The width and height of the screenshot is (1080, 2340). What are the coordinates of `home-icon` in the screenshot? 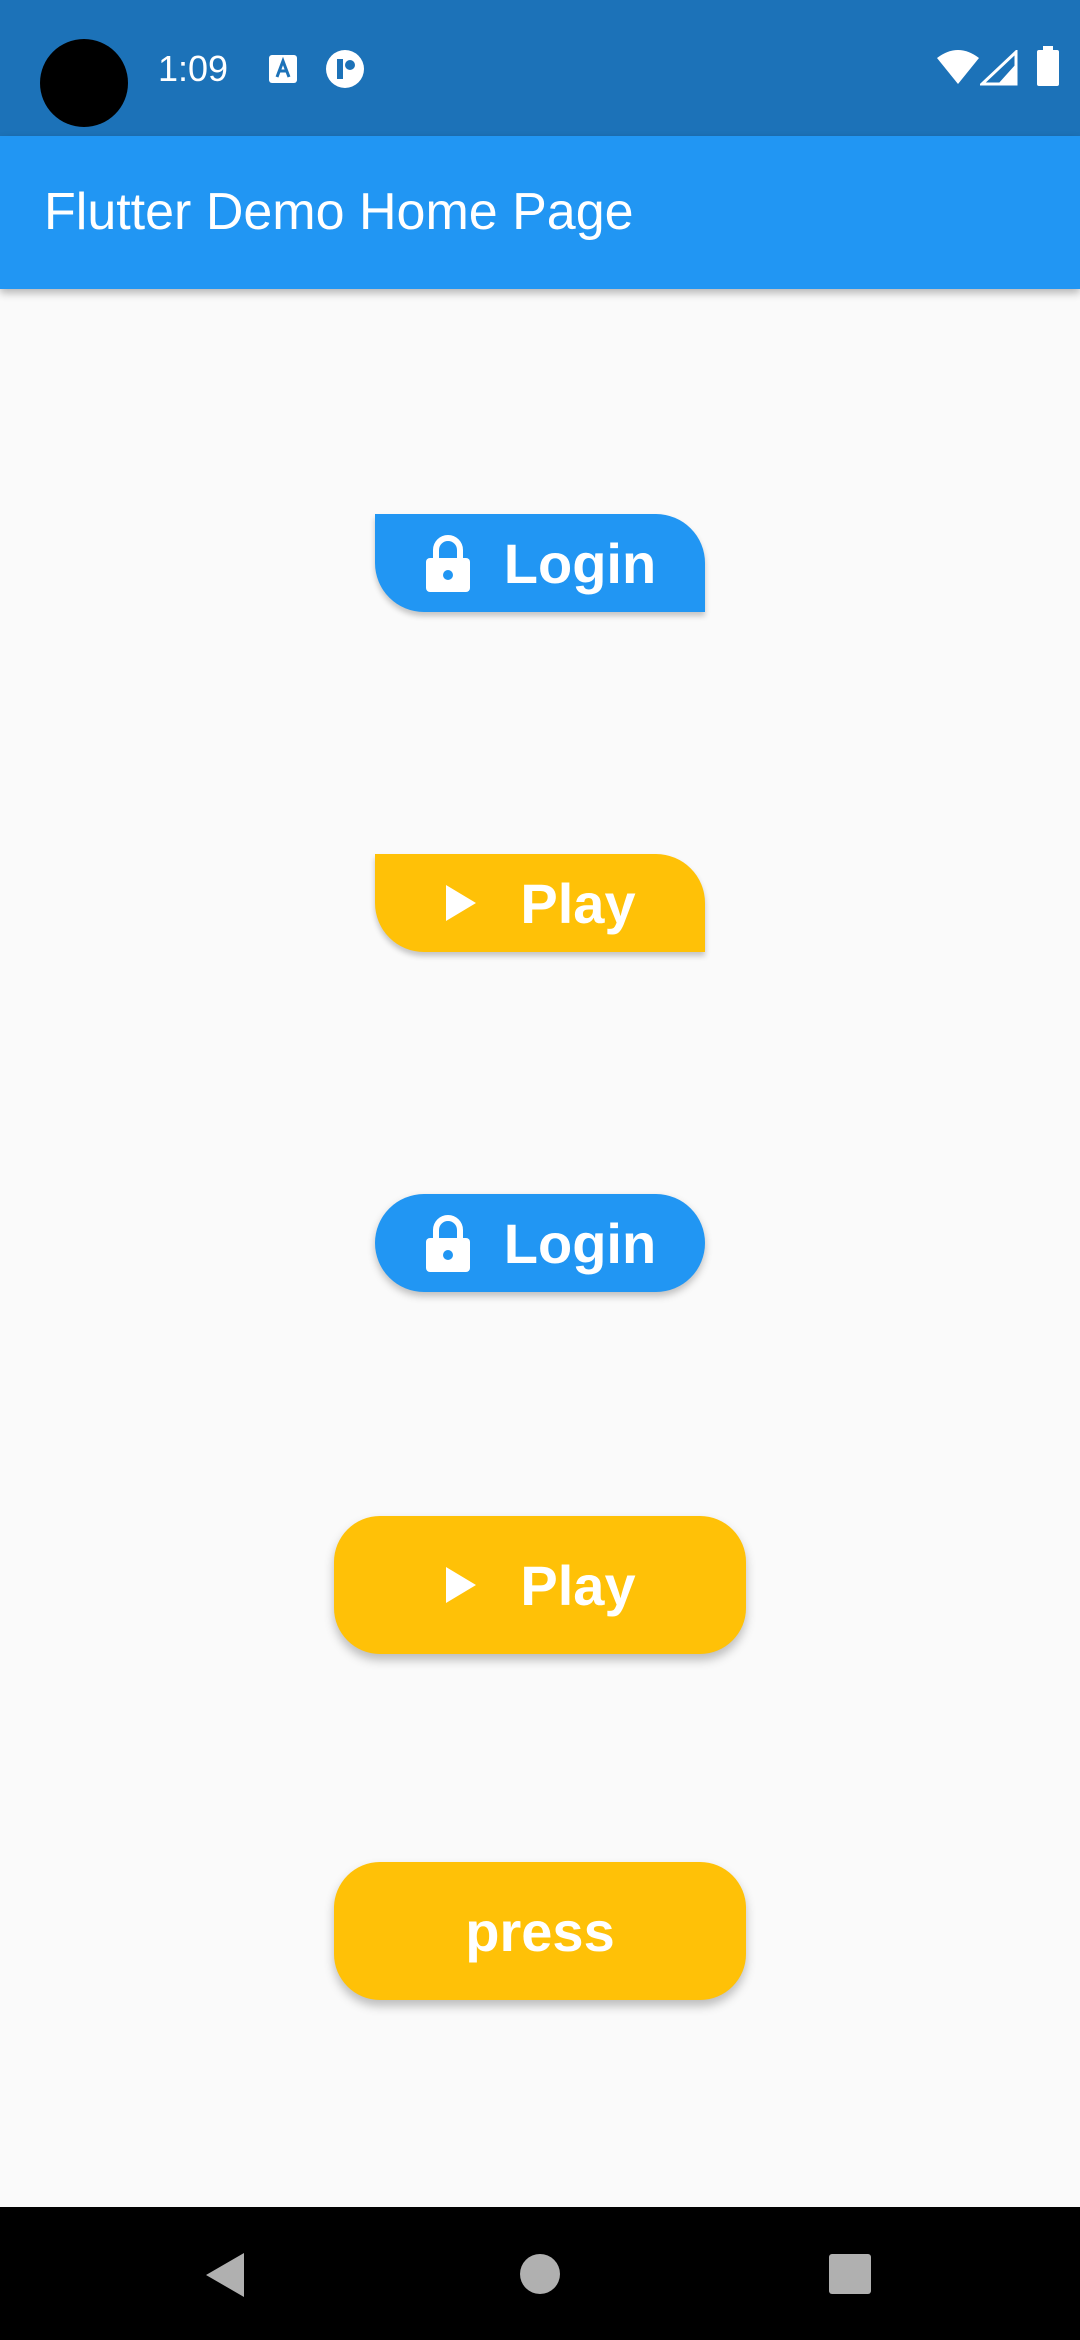 It's located at (540, 2276).